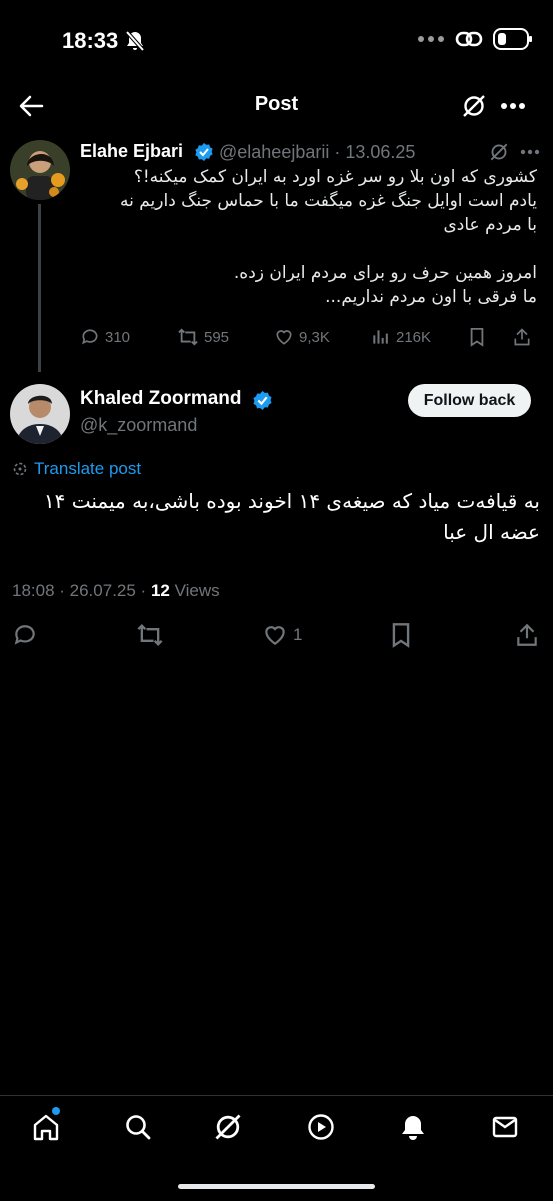  I want to click on status-icons, so click(475, 39).